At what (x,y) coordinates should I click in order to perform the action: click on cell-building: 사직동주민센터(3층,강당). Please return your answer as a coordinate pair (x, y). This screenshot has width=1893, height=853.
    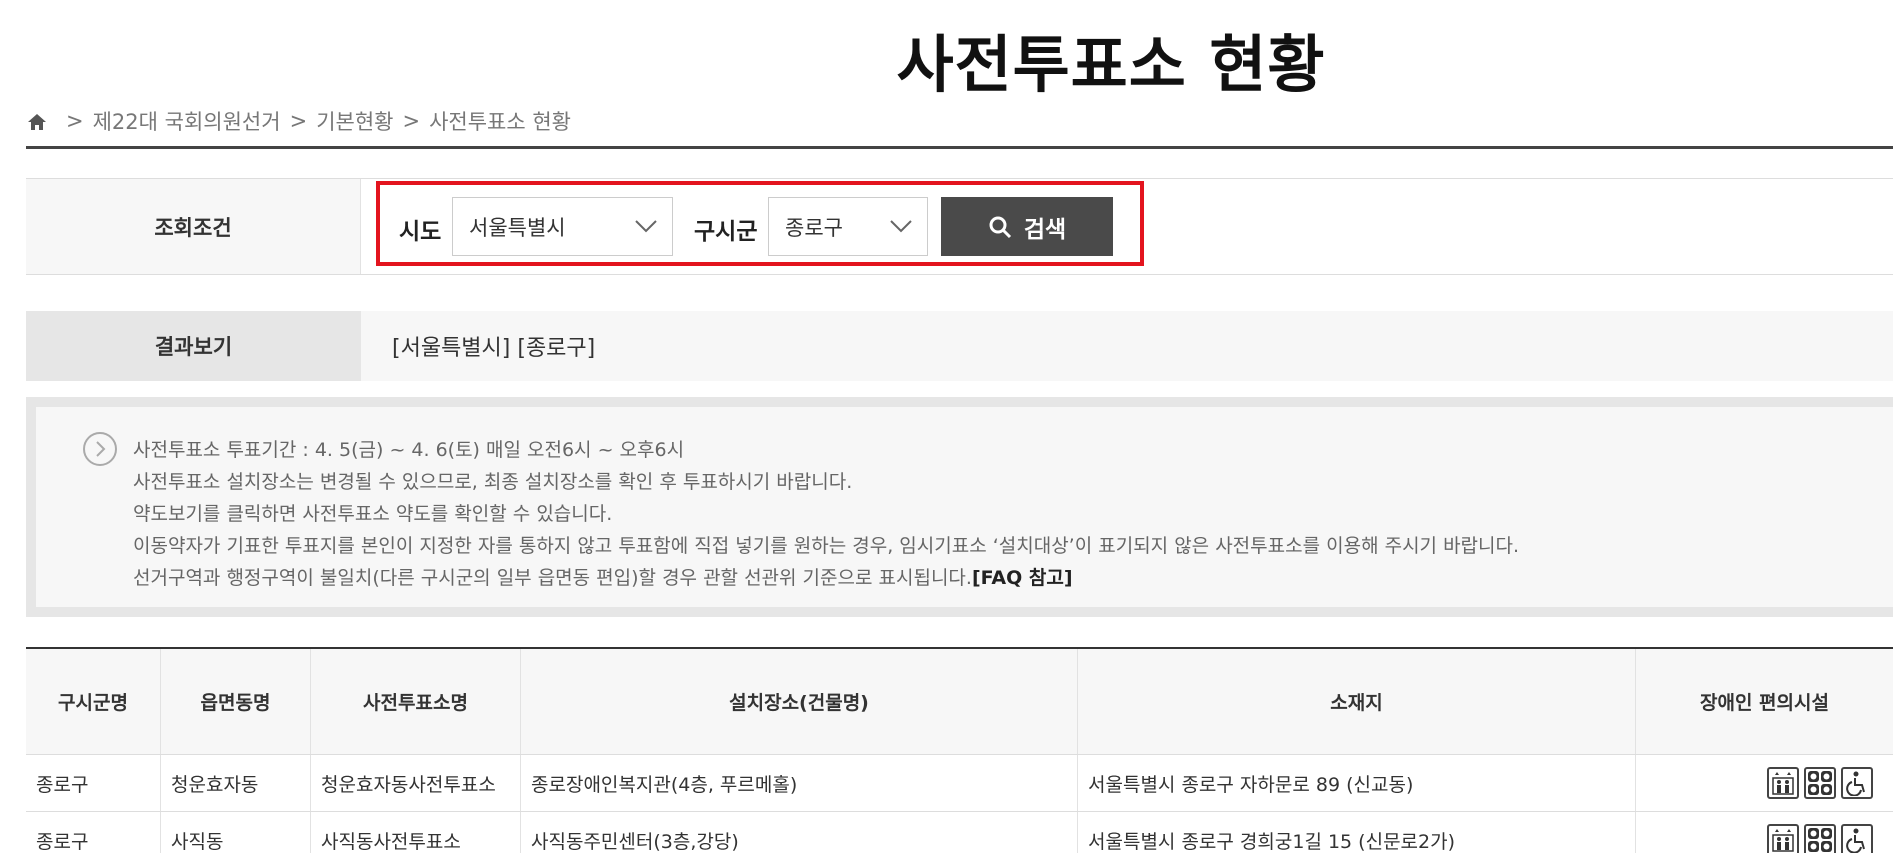
    Looking at the image, I should click on (799, 832).